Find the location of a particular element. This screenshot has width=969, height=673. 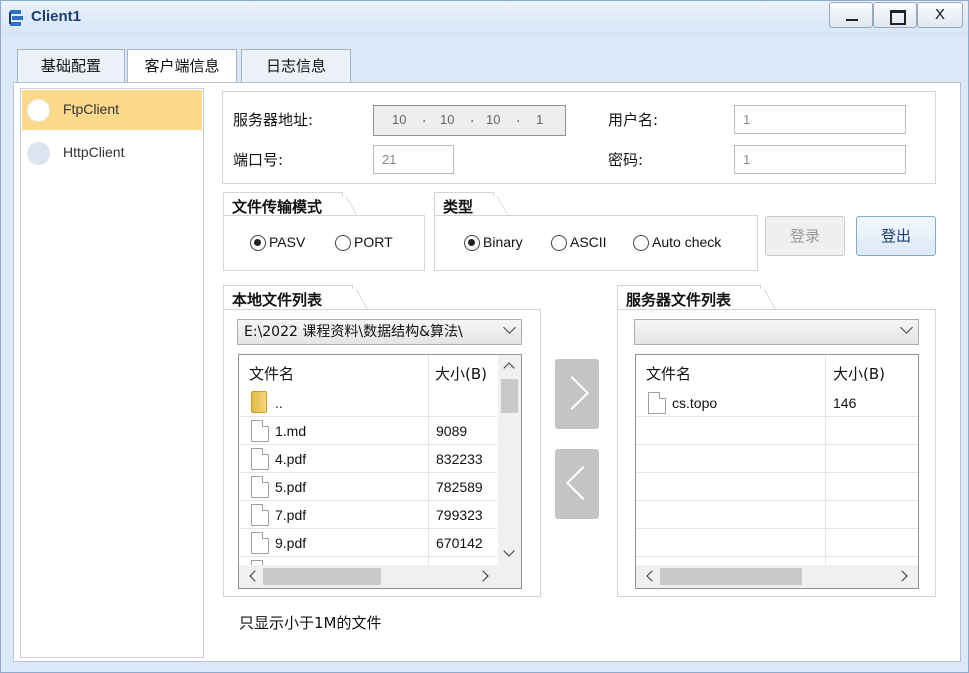

radio-label: PASV is located at coordinates (287, 242).